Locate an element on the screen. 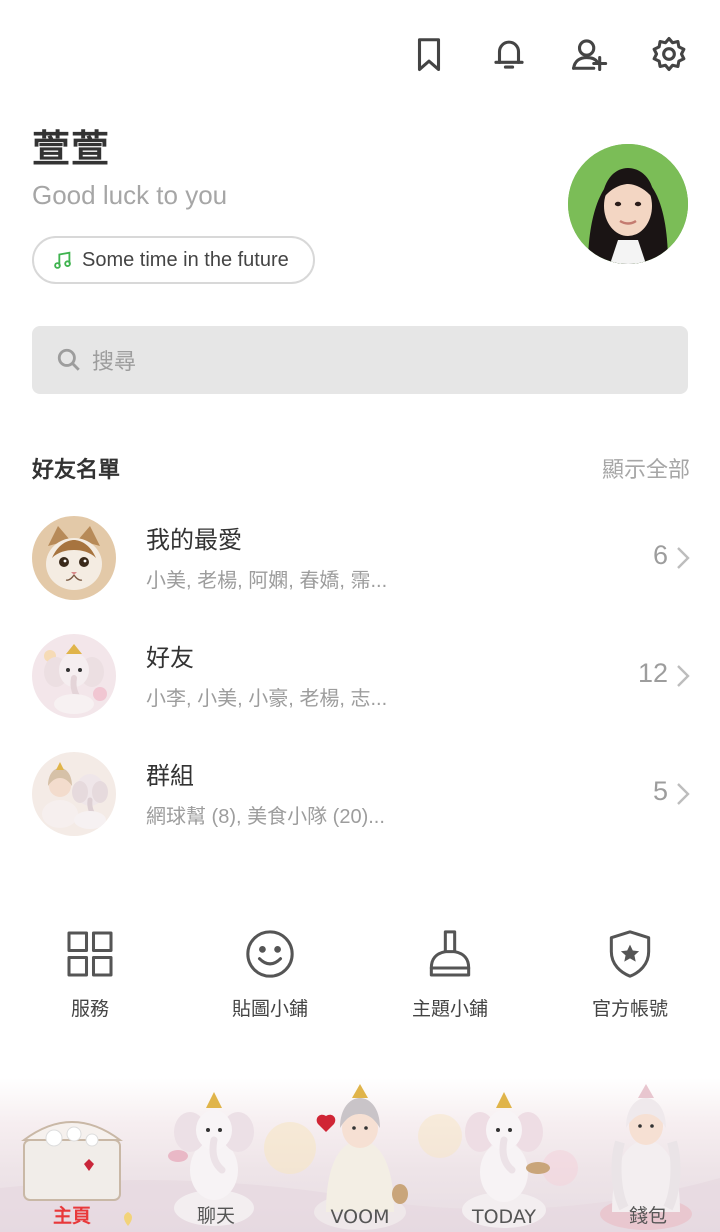  list-item-groups: 群組 網球幫 (8), 美食小隊 (20)... 5 is located at coordinates (362, 797).